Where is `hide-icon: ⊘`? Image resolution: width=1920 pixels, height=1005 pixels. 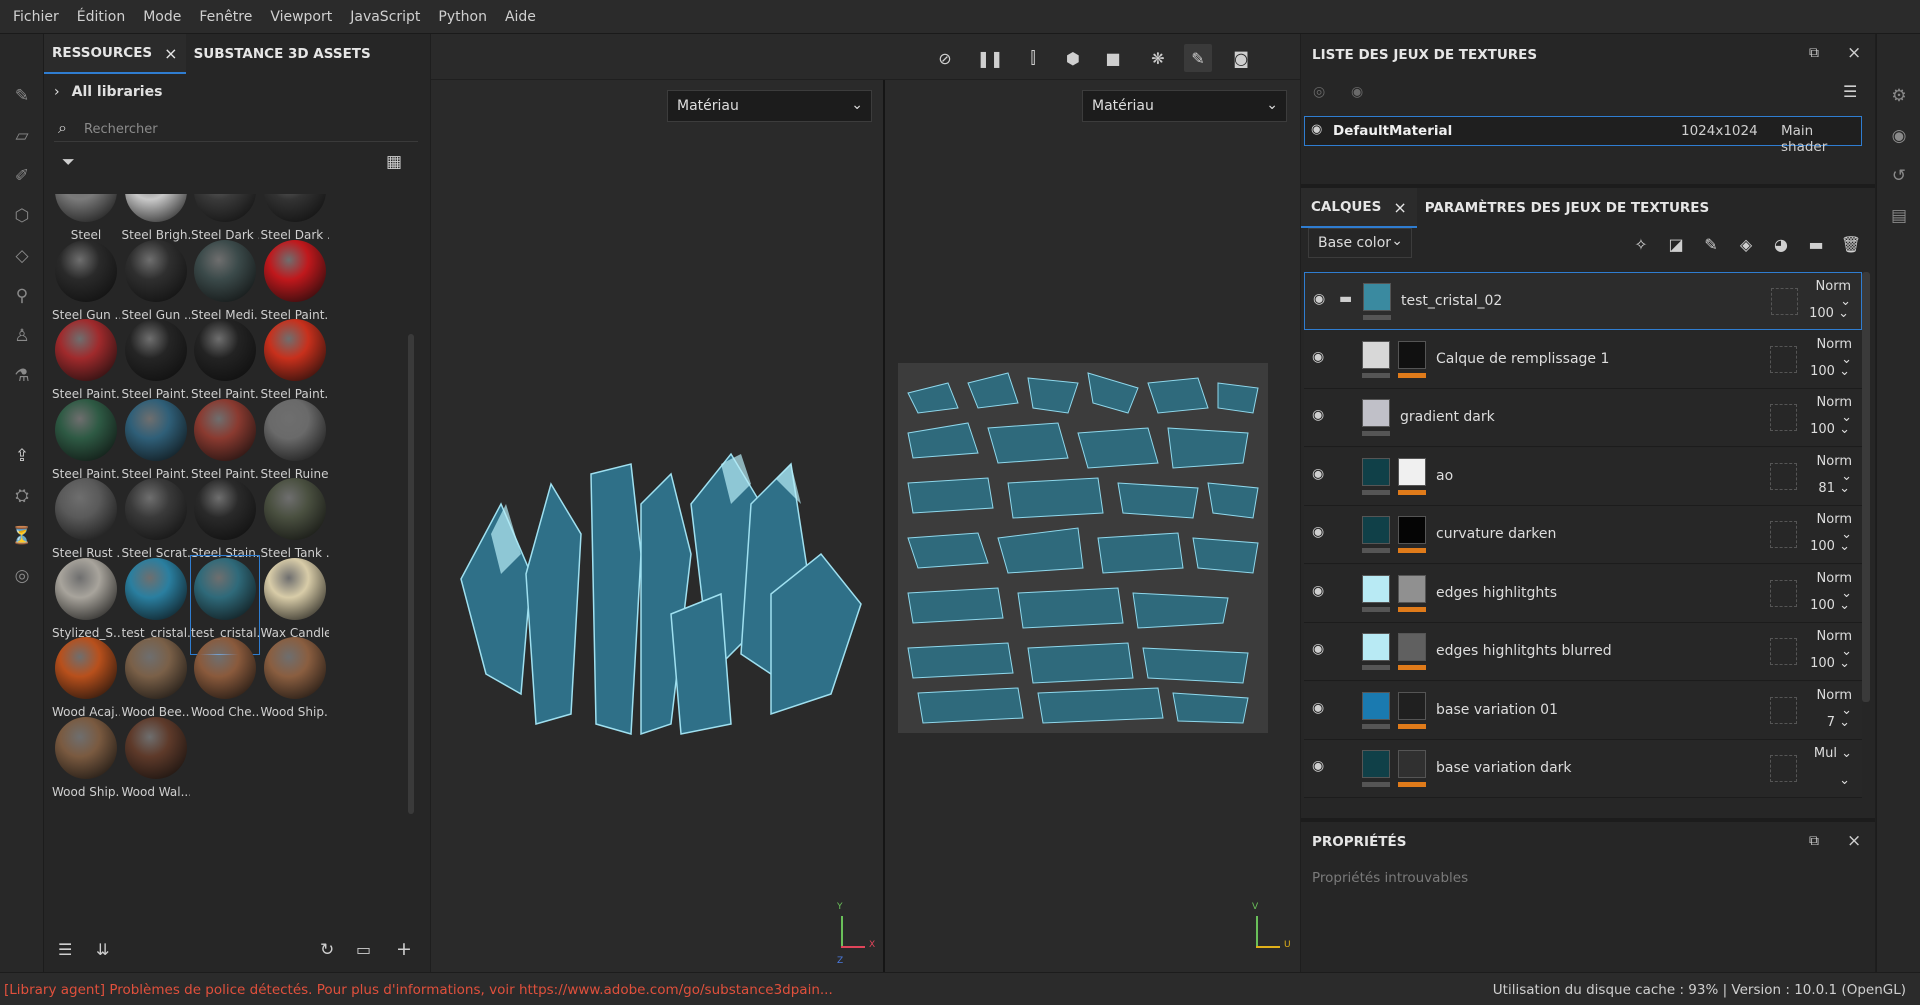
hide-icon: ⊘ is located at coordinates (945, 58).